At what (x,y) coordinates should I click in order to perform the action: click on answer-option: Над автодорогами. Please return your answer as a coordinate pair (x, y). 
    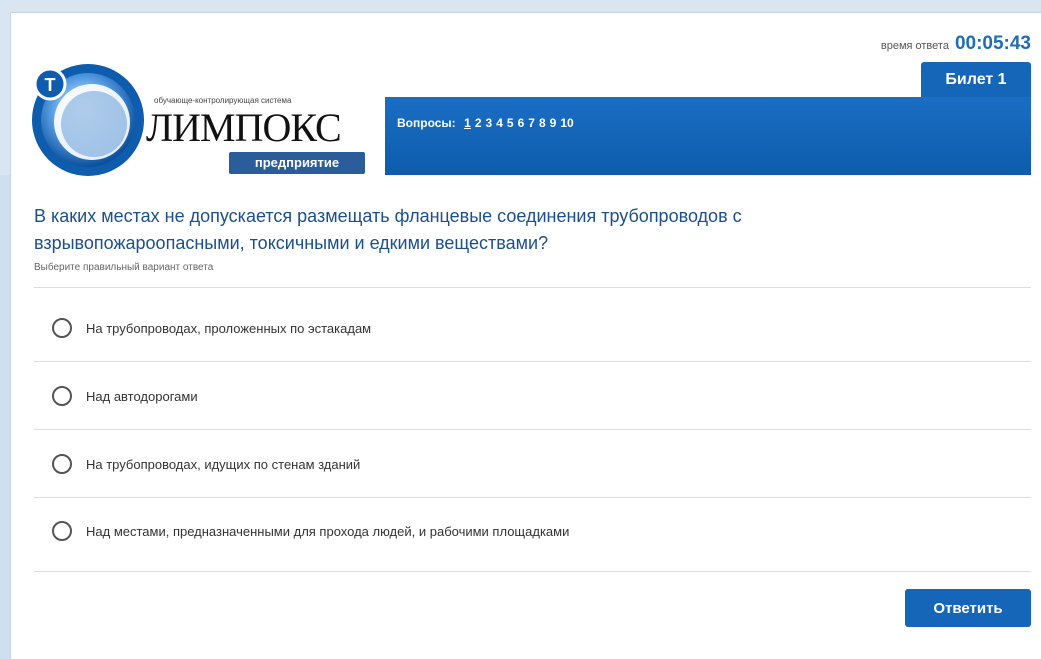
    Looking at the image, I should click on (532, 396).